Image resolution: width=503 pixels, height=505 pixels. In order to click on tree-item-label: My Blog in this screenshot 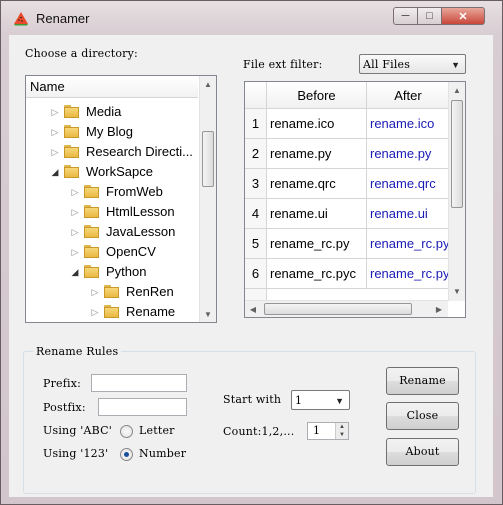, I will do `click(109, 131)`.